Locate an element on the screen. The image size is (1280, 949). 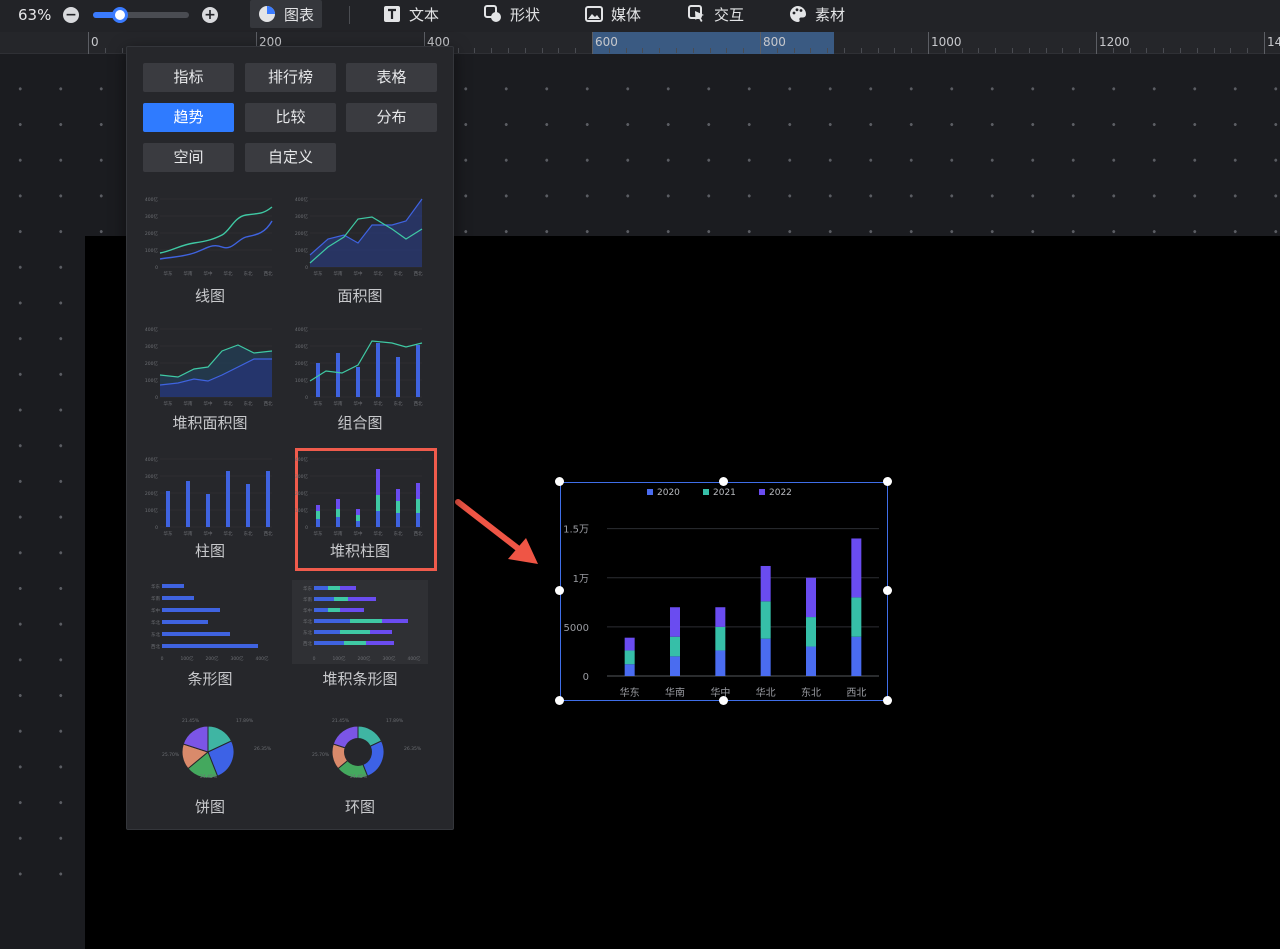
thumb-donut-hole is located at coordinates (358, 752).